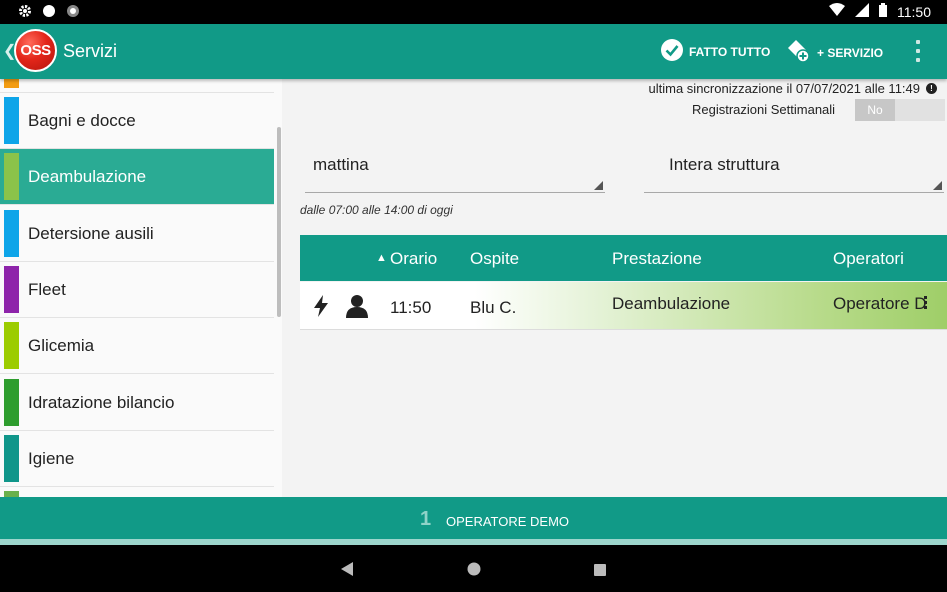 The image size is (947, 592). Describe the element at coordinates (672, 51) in the screenshot. I see `check-circle-icon` at that location.